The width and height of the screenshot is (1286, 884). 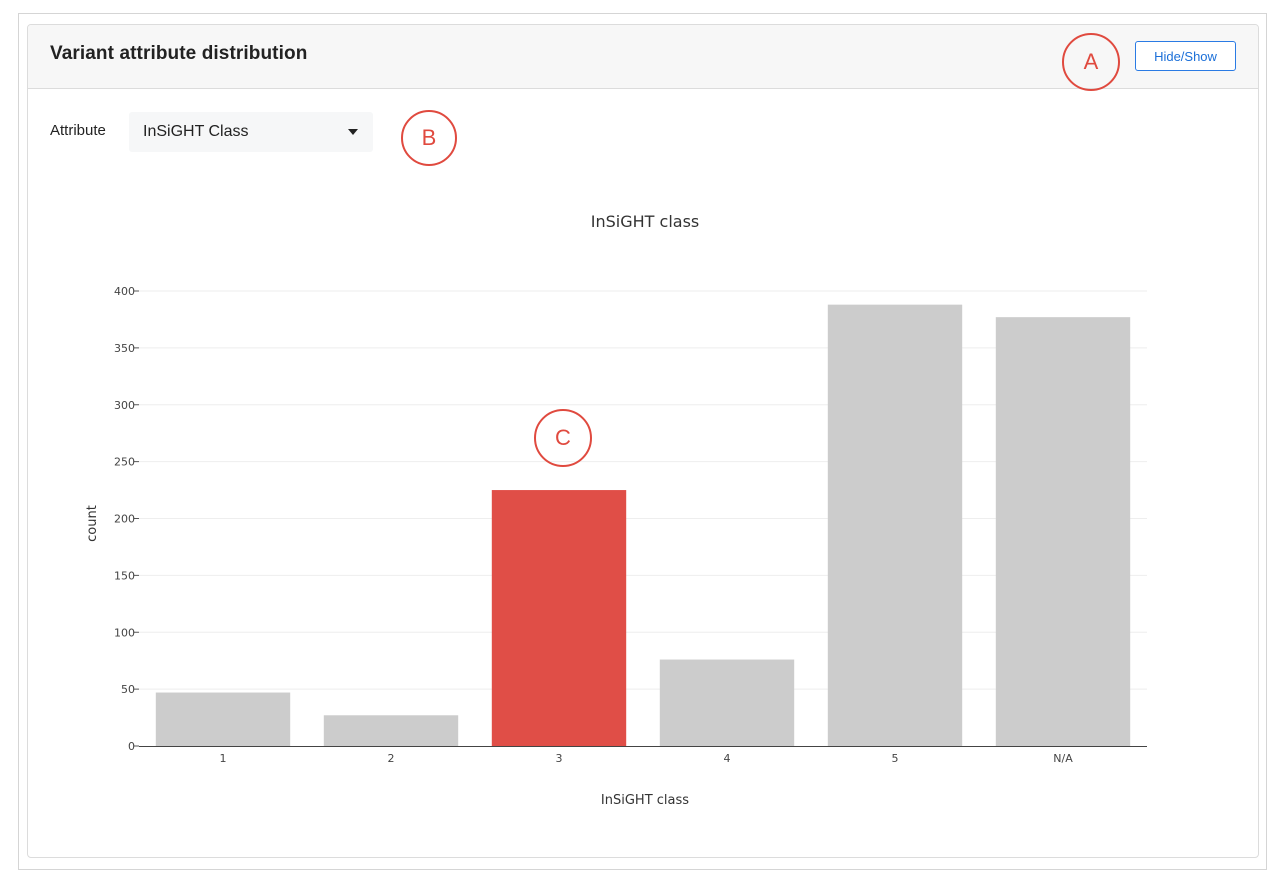 I want to click on bar-na, so click(x=1063, y=531).